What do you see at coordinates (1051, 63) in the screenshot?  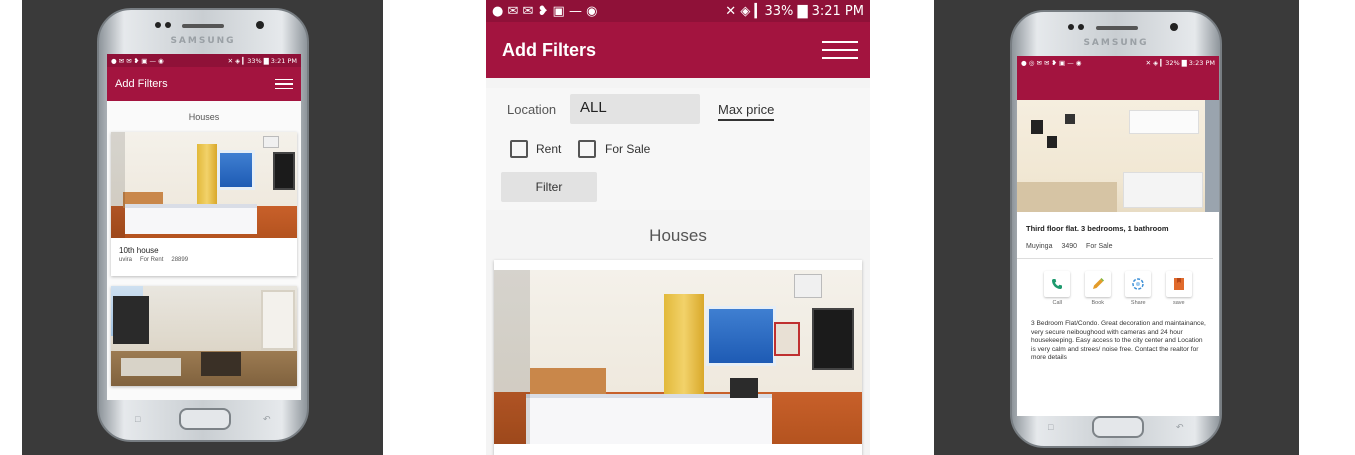 I see `notification-icons: ● ◎ ✉ ✉ ❥ ▣ — ◉` at bounding box center [1051, 63].